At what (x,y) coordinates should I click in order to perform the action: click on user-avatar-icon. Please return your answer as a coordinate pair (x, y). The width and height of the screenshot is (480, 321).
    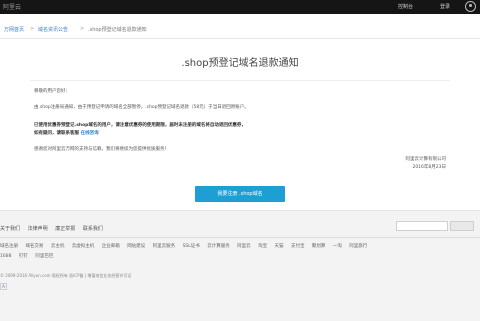
    Looking at the image, I should click on (470, 6).